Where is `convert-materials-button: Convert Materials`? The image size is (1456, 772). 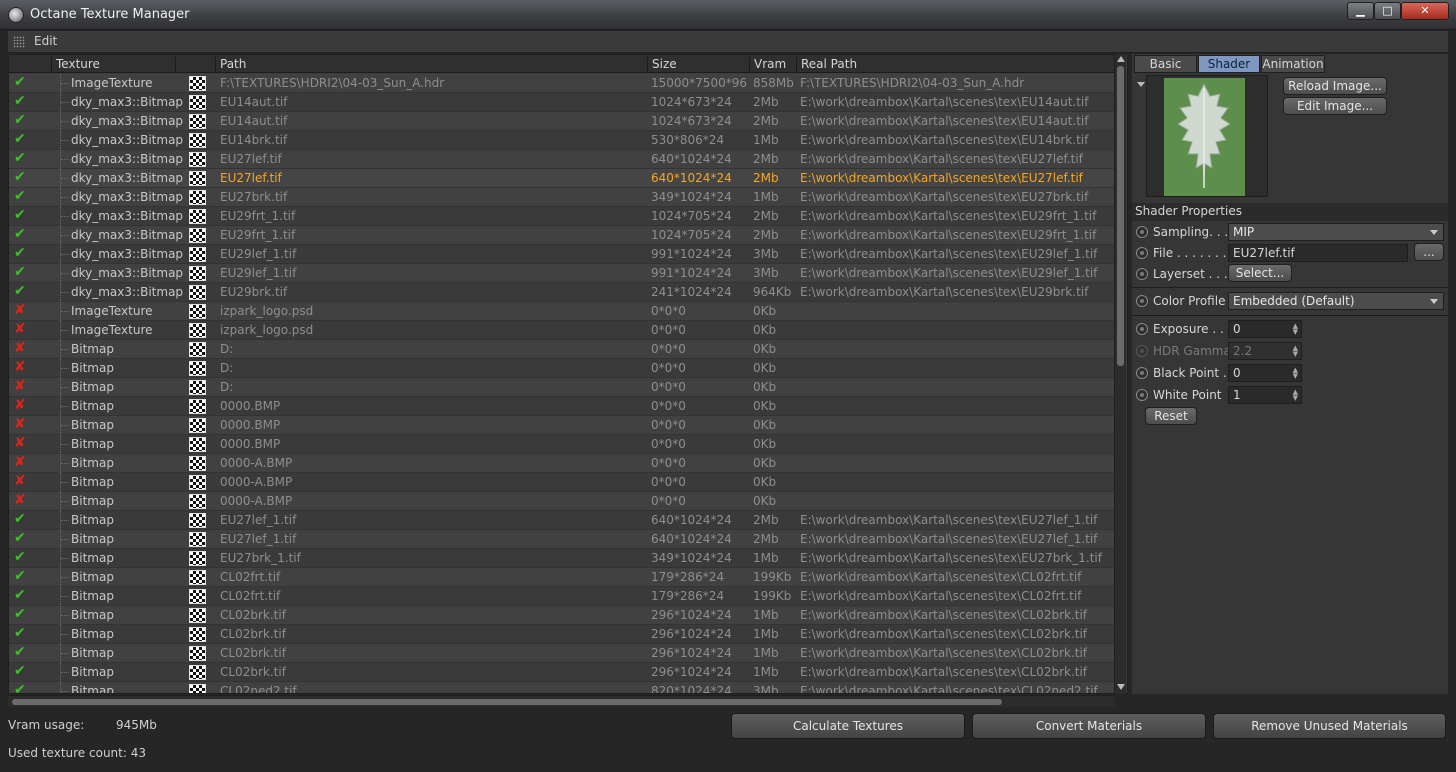 convert-materials-button: Convert Materials is located at coordinates (1089, 726).